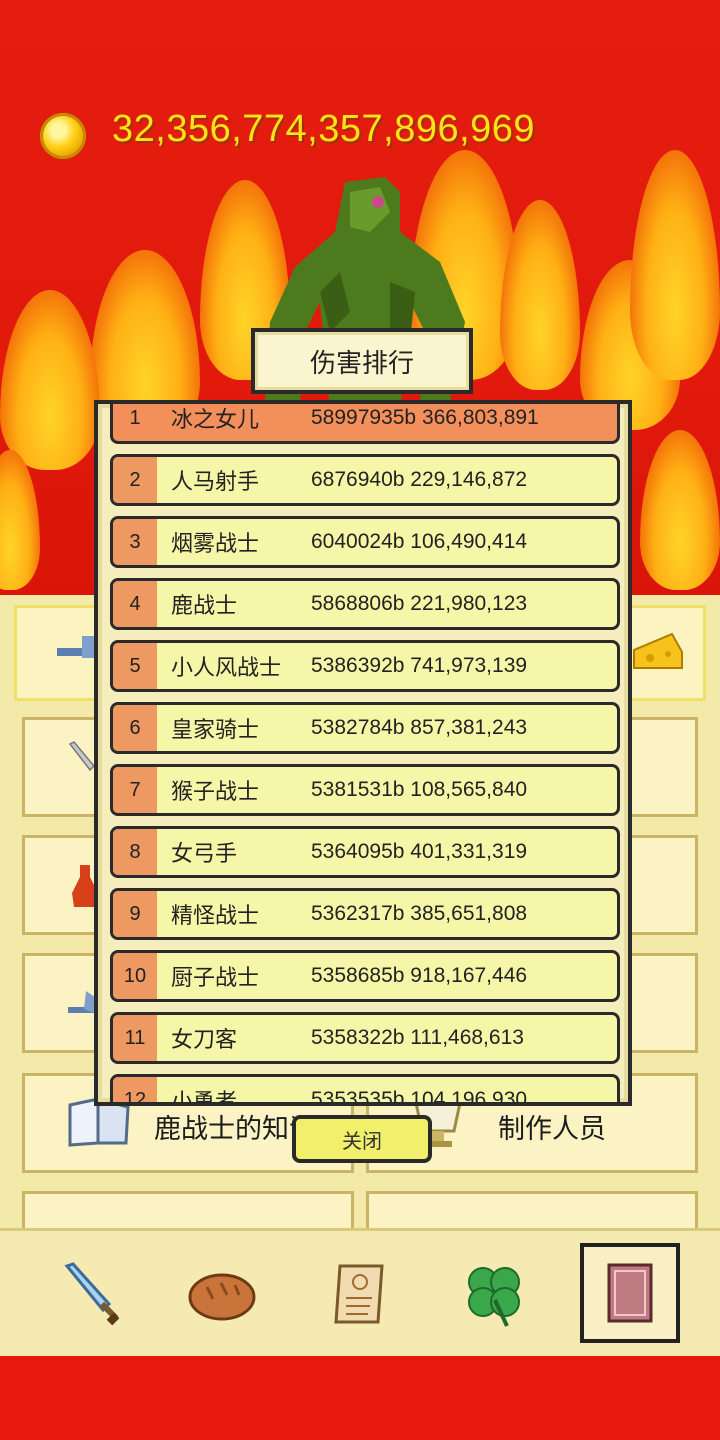 This screenshot has width=720, height=1440. Describe the element at coordinates (324, 129) in the screenshot. I see `gold-counter: 32,356,774,357,896,969` at that location.